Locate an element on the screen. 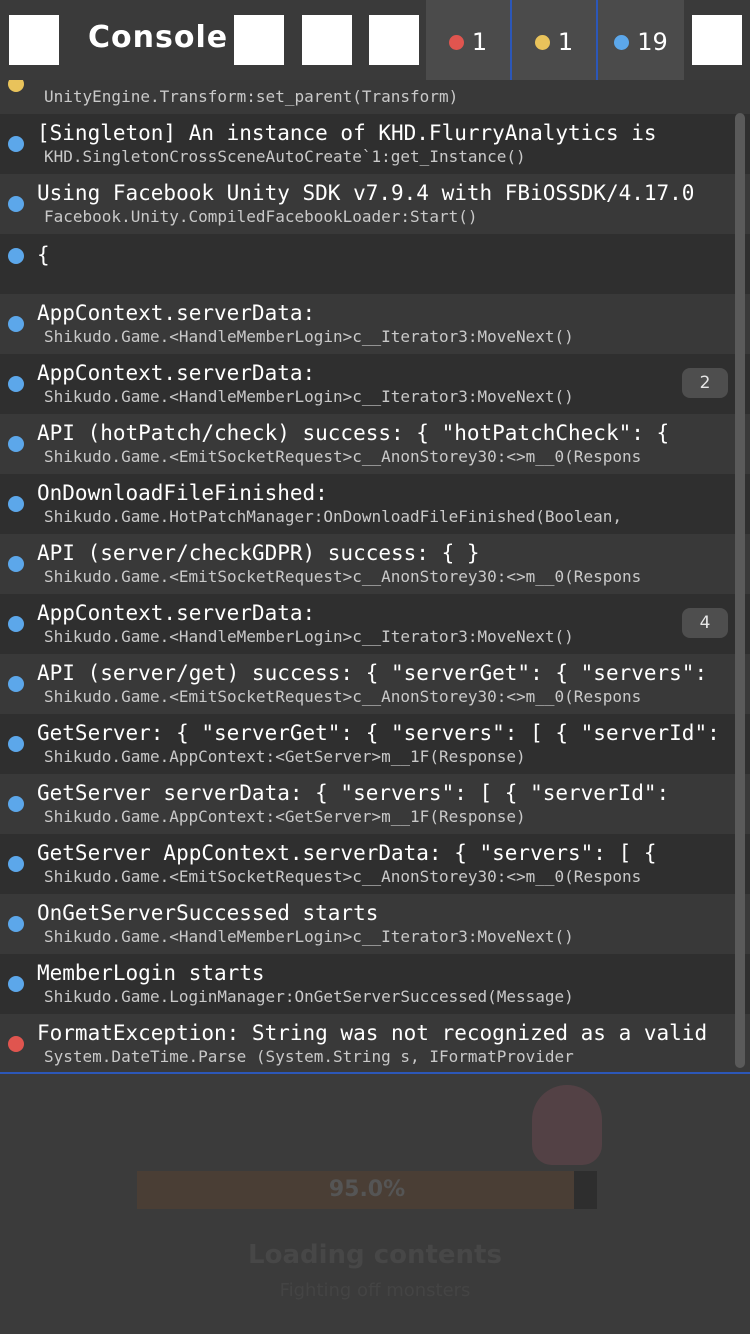 This screenshot has height=1334, width=750. info-filter-toggle: 19 is located at coordinates (641, 40).